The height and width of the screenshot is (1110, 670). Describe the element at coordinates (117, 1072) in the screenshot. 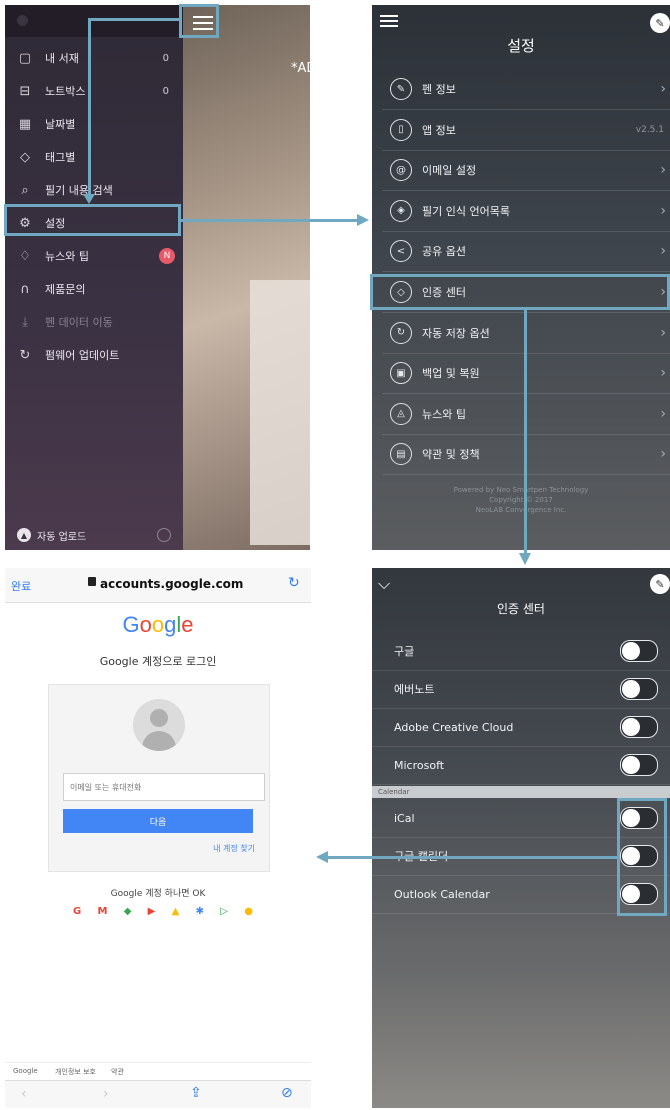

I see `footer-terms-link: 약관` at that location.